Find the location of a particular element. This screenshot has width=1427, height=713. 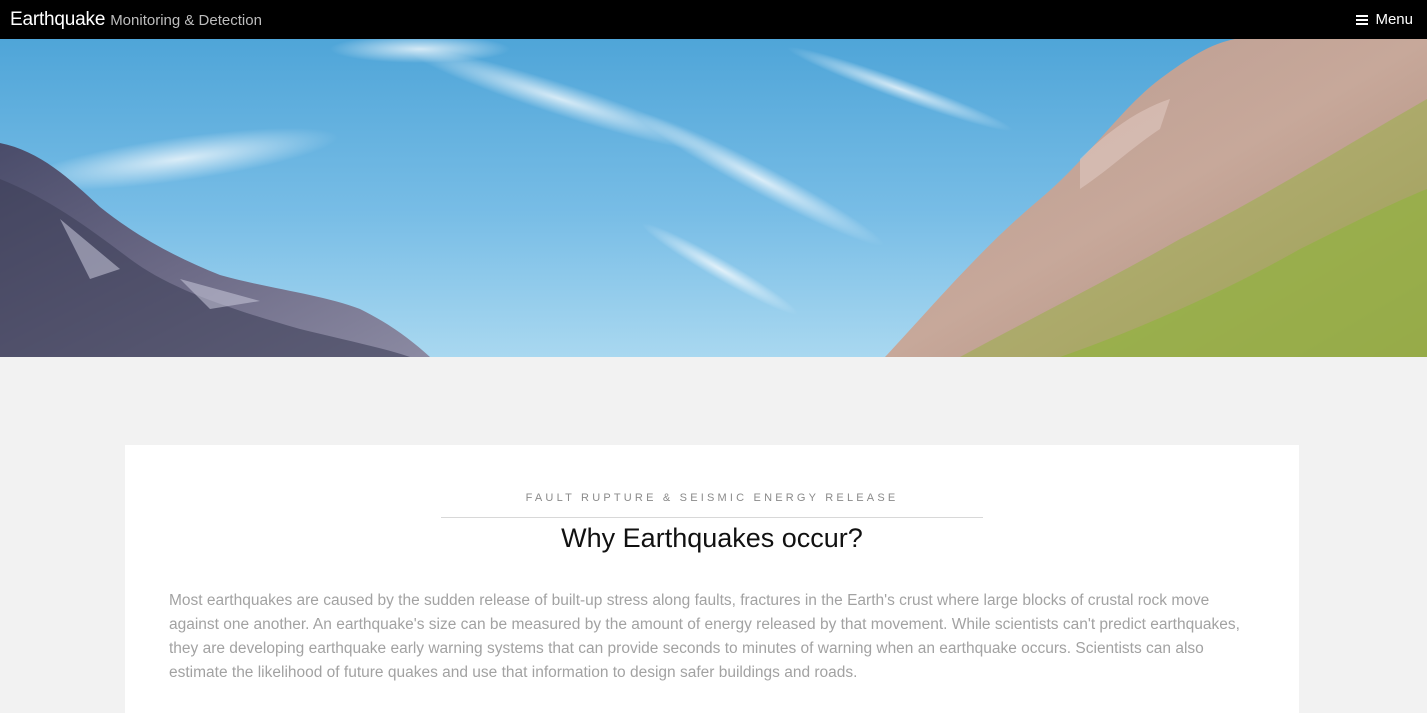

section-divider is located at coordinates (712, 517).